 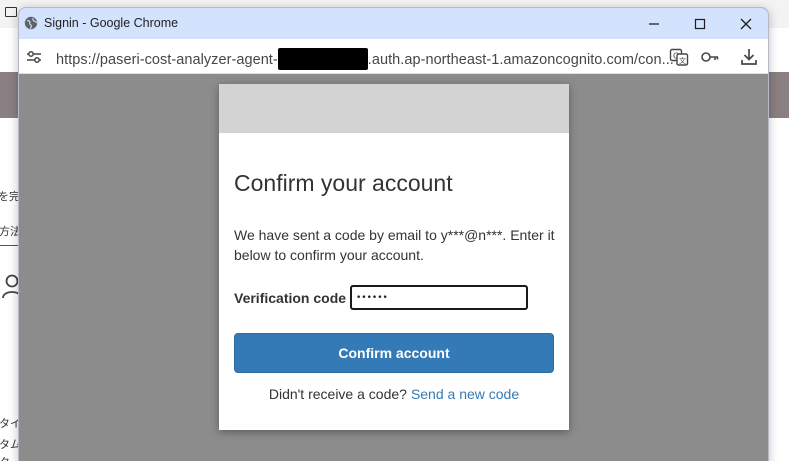 What do you see at coordinates (290, 298) in the screenshot?
I see `verification-code-label: Verification code` at bounding box center [290, 298].